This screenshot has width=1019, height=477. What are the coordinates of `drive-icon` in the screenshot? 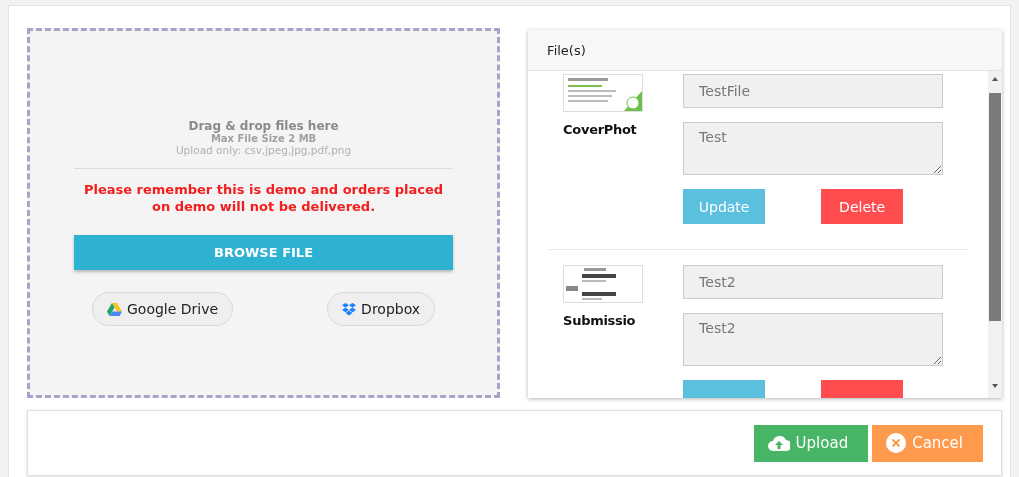 It's located at (114, 309).